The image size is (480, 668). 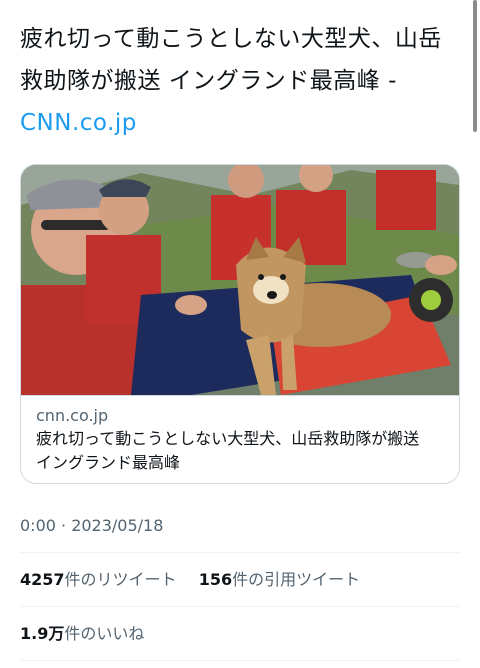 I want to click on tweet-timestamp: 0:00 · 2023/05/18, so click(x=91, y=526).